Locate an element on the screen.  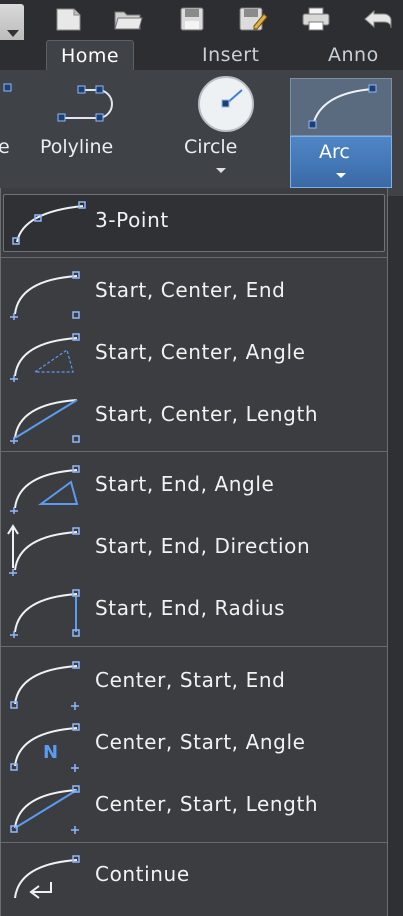
menu-item-start-end-radius: Start, End, Radius is located at coordinates (194, 611).